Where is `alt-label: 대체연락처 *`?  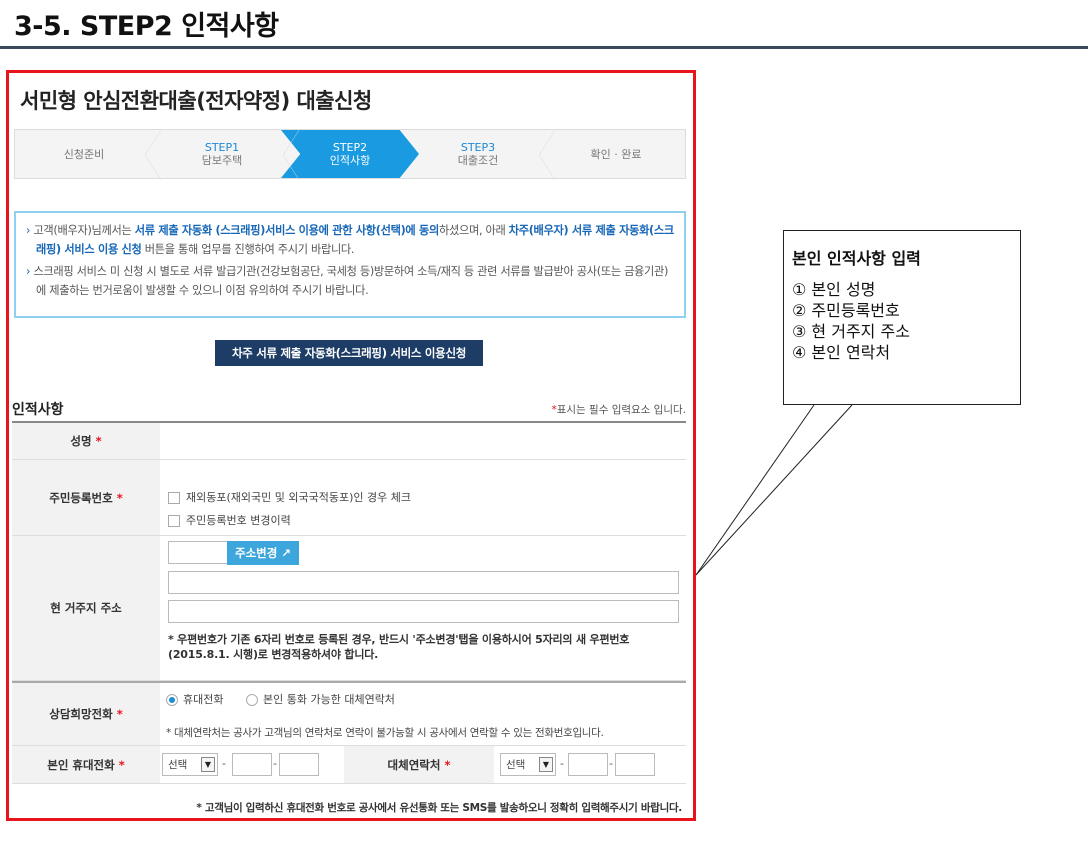 alt-label: 대체연락처 * is located at coordinates (419, 764).